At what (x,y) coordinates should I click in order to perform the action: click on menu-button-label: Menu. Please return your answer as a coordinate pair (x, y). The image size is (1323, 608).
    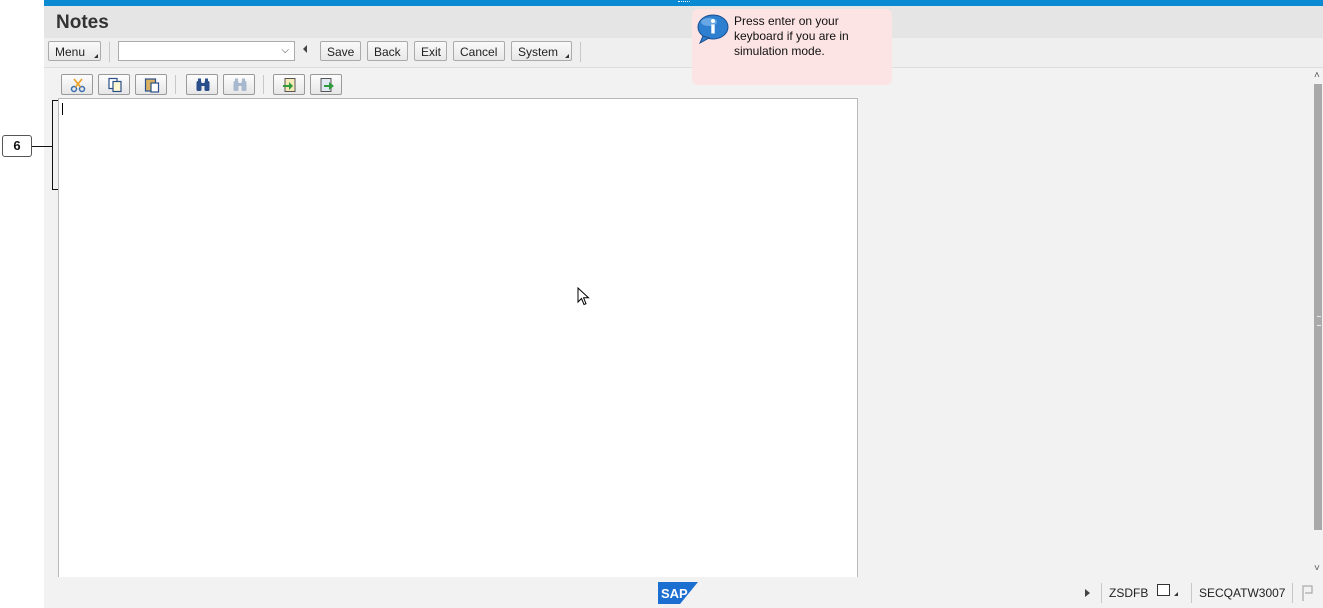
    Looking at the image, I should click on (70, 52).